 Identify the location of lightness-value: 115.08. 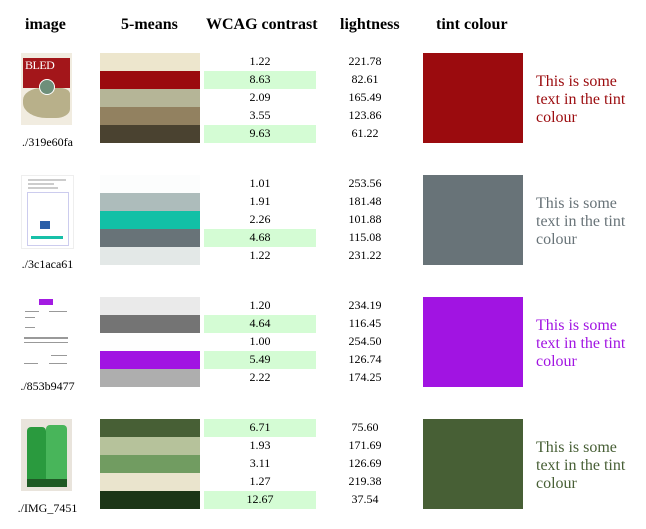
(365, 237).